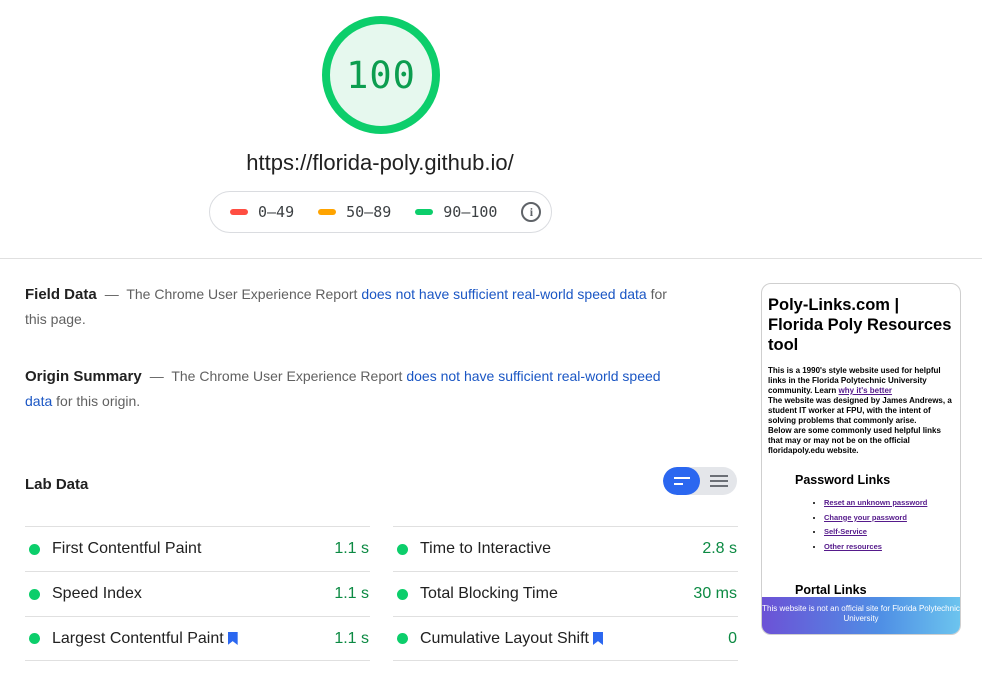 The image size is (982, 679). I want to click on performance-score-gauge: 100, so click(381, 75).